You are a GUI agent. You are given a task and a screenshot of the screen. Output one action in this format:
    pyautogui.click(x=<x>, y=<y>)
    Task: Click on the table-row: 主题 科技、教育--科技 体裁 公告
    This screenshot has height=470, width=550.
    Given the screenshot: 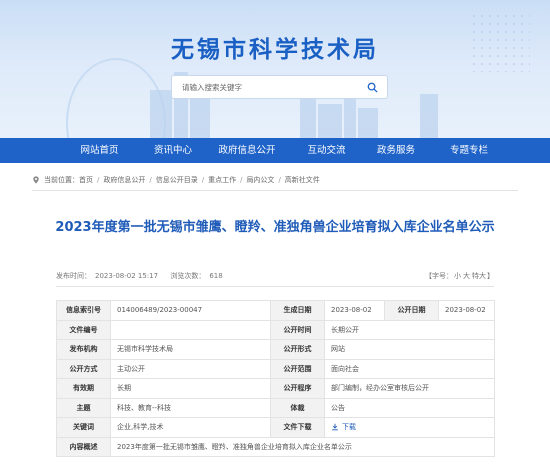 What is the action you would take?
    pyautogui.click(x=275, y=407)
    